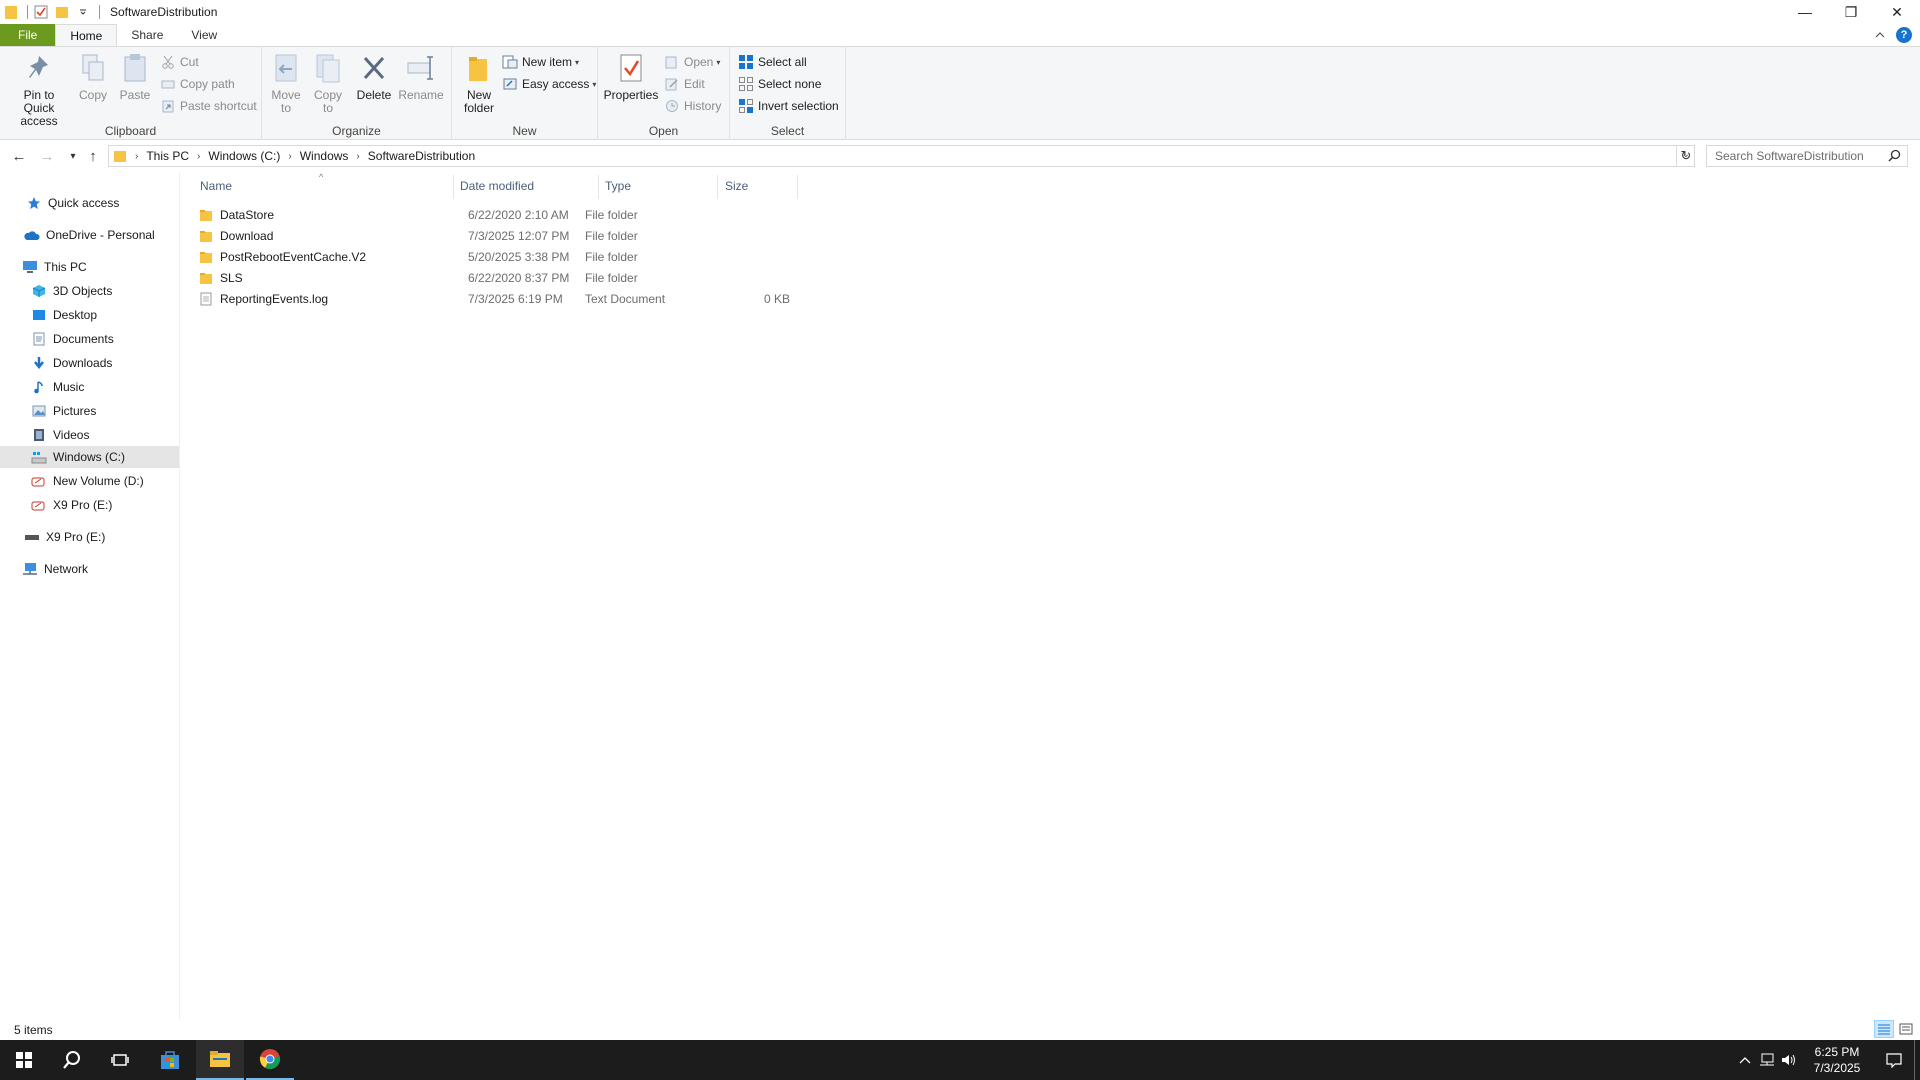 The width and height of the screenshot is (1920, 1080). What do you see at coordinates (1789, 1060) in the screenshot?
I see `volume-speaker-icon` at bounding box center [1789, 1060].